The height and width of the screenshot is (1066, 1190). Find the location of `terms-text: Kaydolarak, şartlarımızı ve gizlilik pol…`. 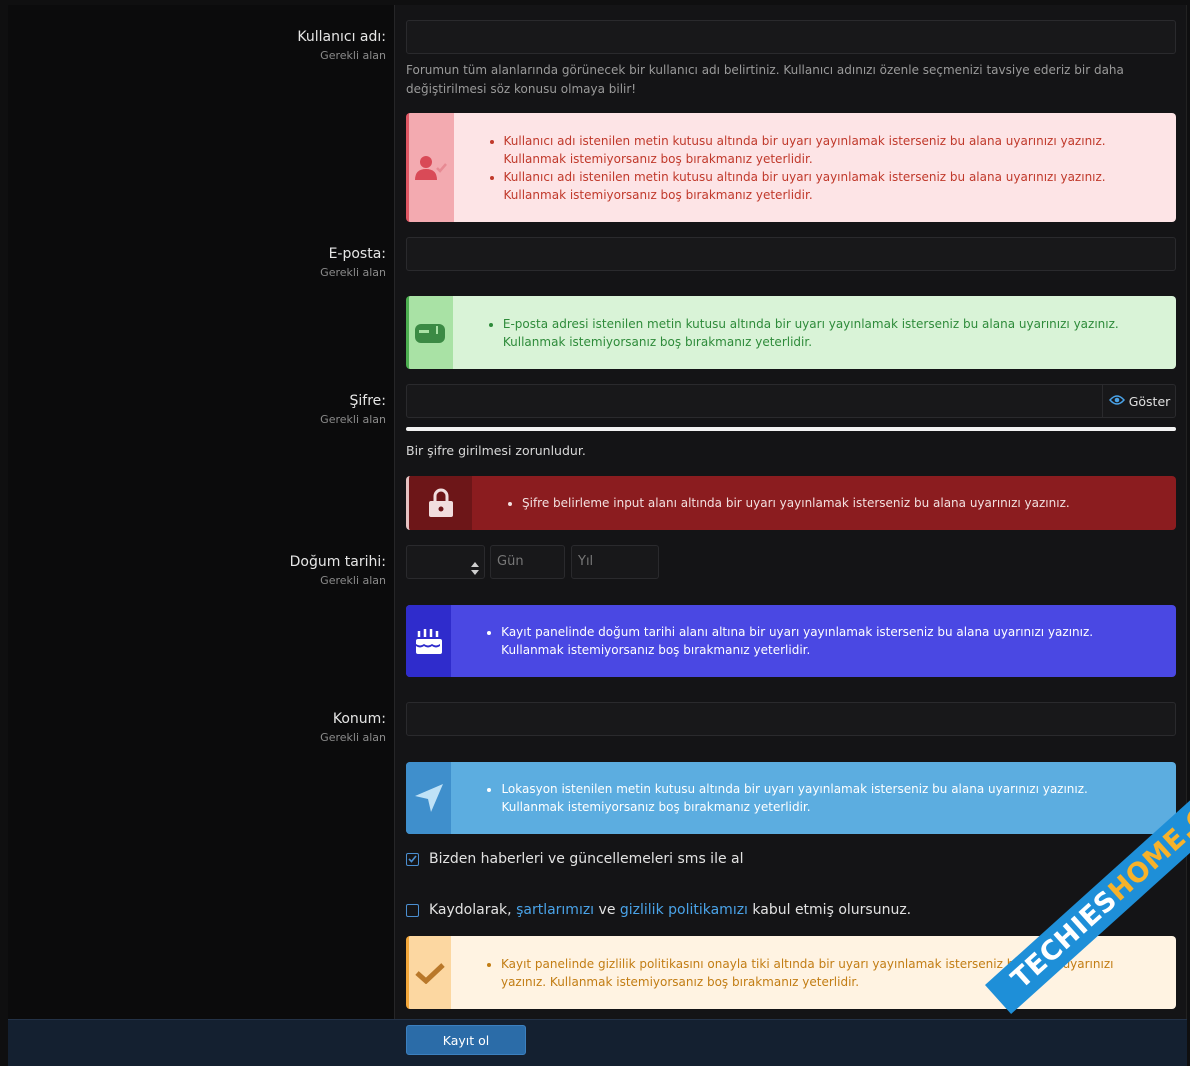

terms-text: Kaydolarak, şartlarımızı ve gizlilik pol… is located at coordinates (670, 910).